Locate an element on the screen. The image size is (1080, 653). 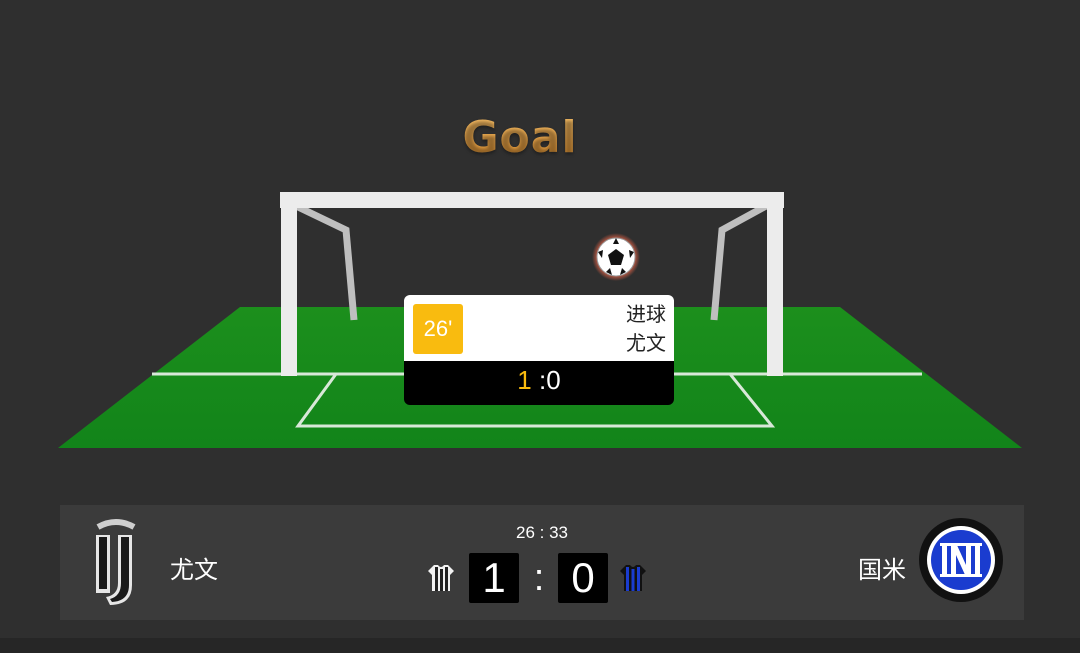
home-jersey-icon is located at coordinates (441, 578).